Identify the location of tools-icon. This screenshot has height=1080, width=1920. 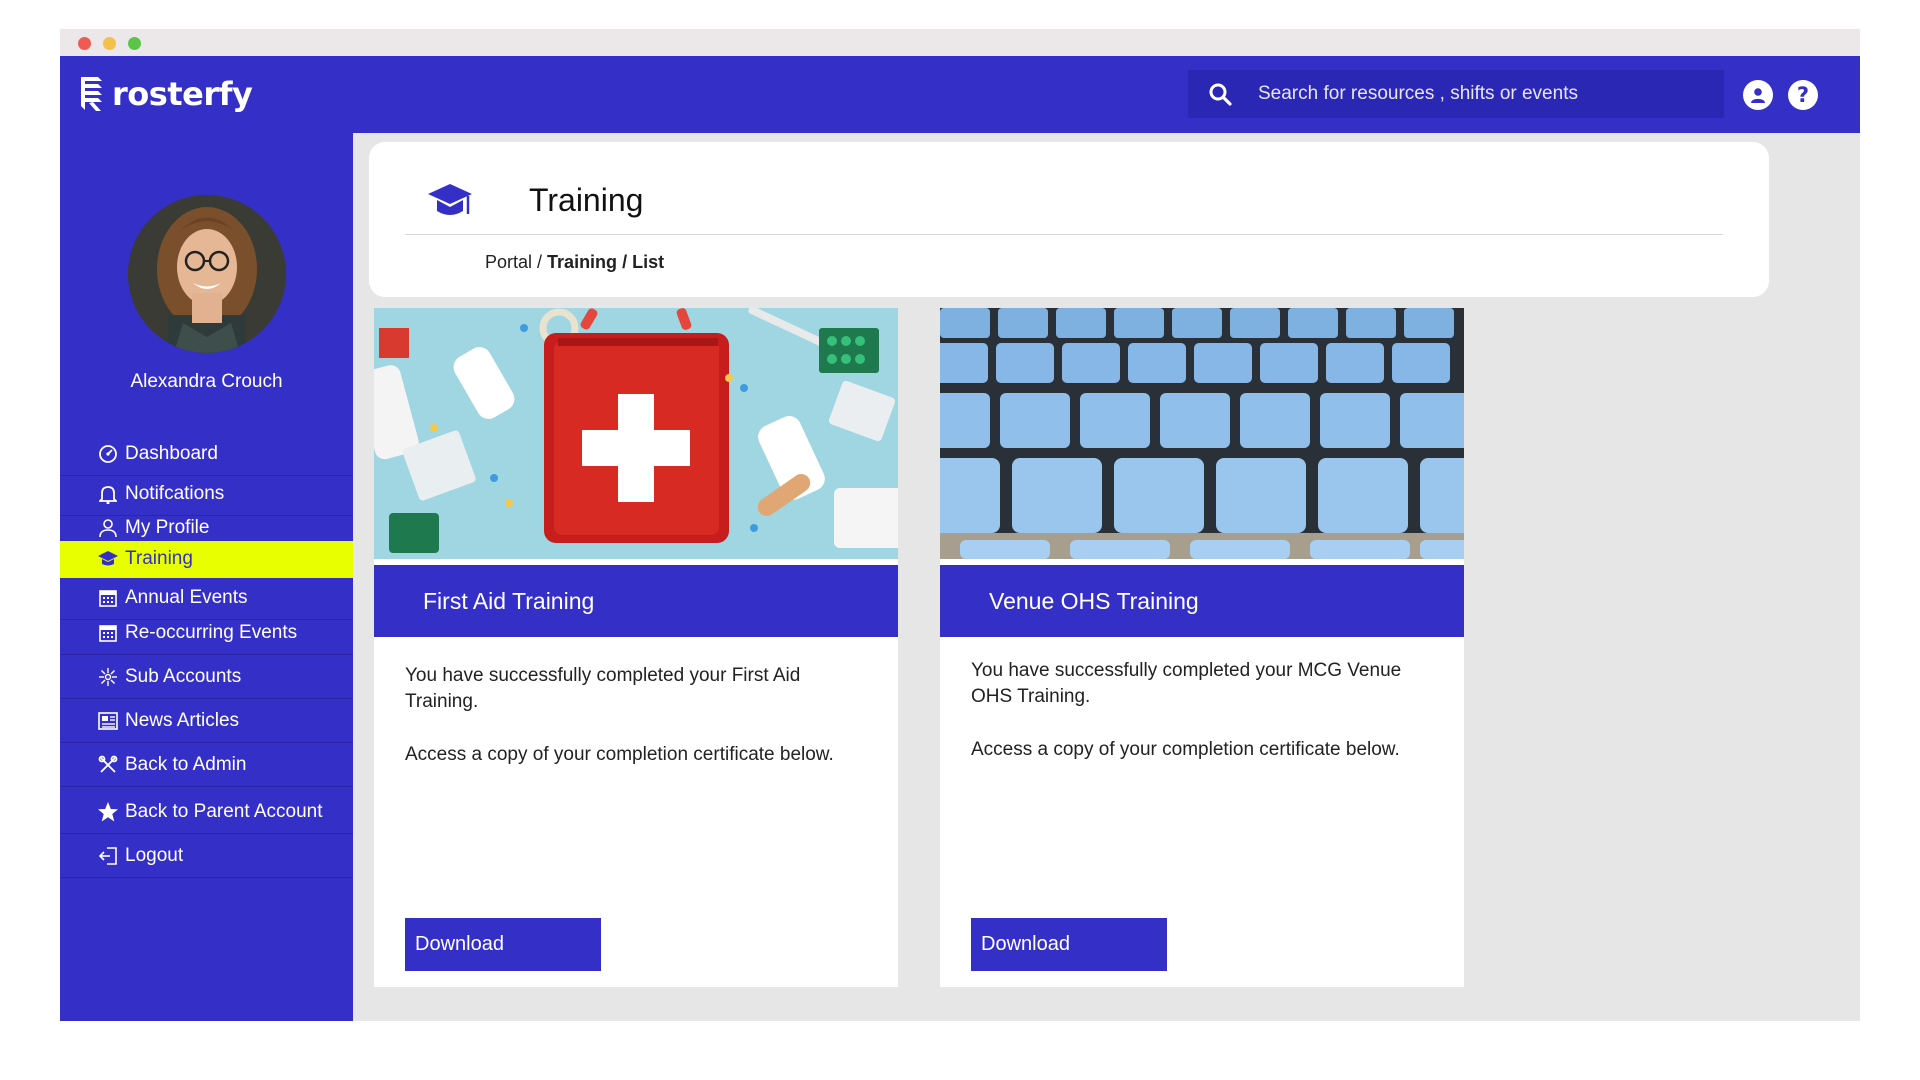
(108, 765).